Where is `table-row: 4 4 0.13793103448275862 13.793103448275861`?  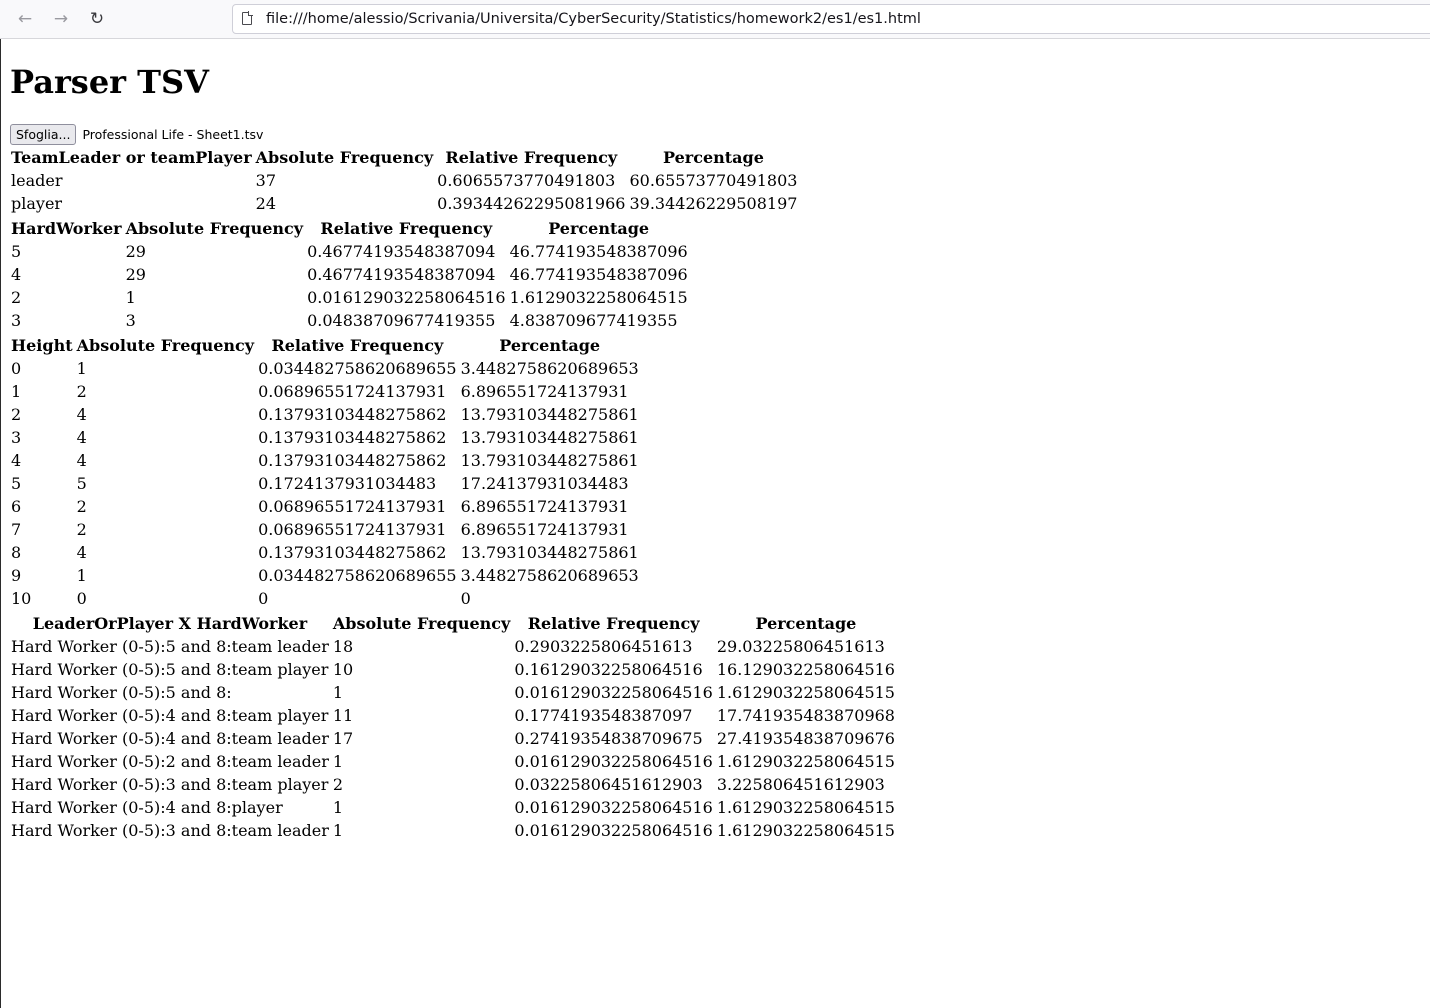 table-row: 4 4 0.13793103448275862 13.793103448275861 is located at coordinates (325, 460).